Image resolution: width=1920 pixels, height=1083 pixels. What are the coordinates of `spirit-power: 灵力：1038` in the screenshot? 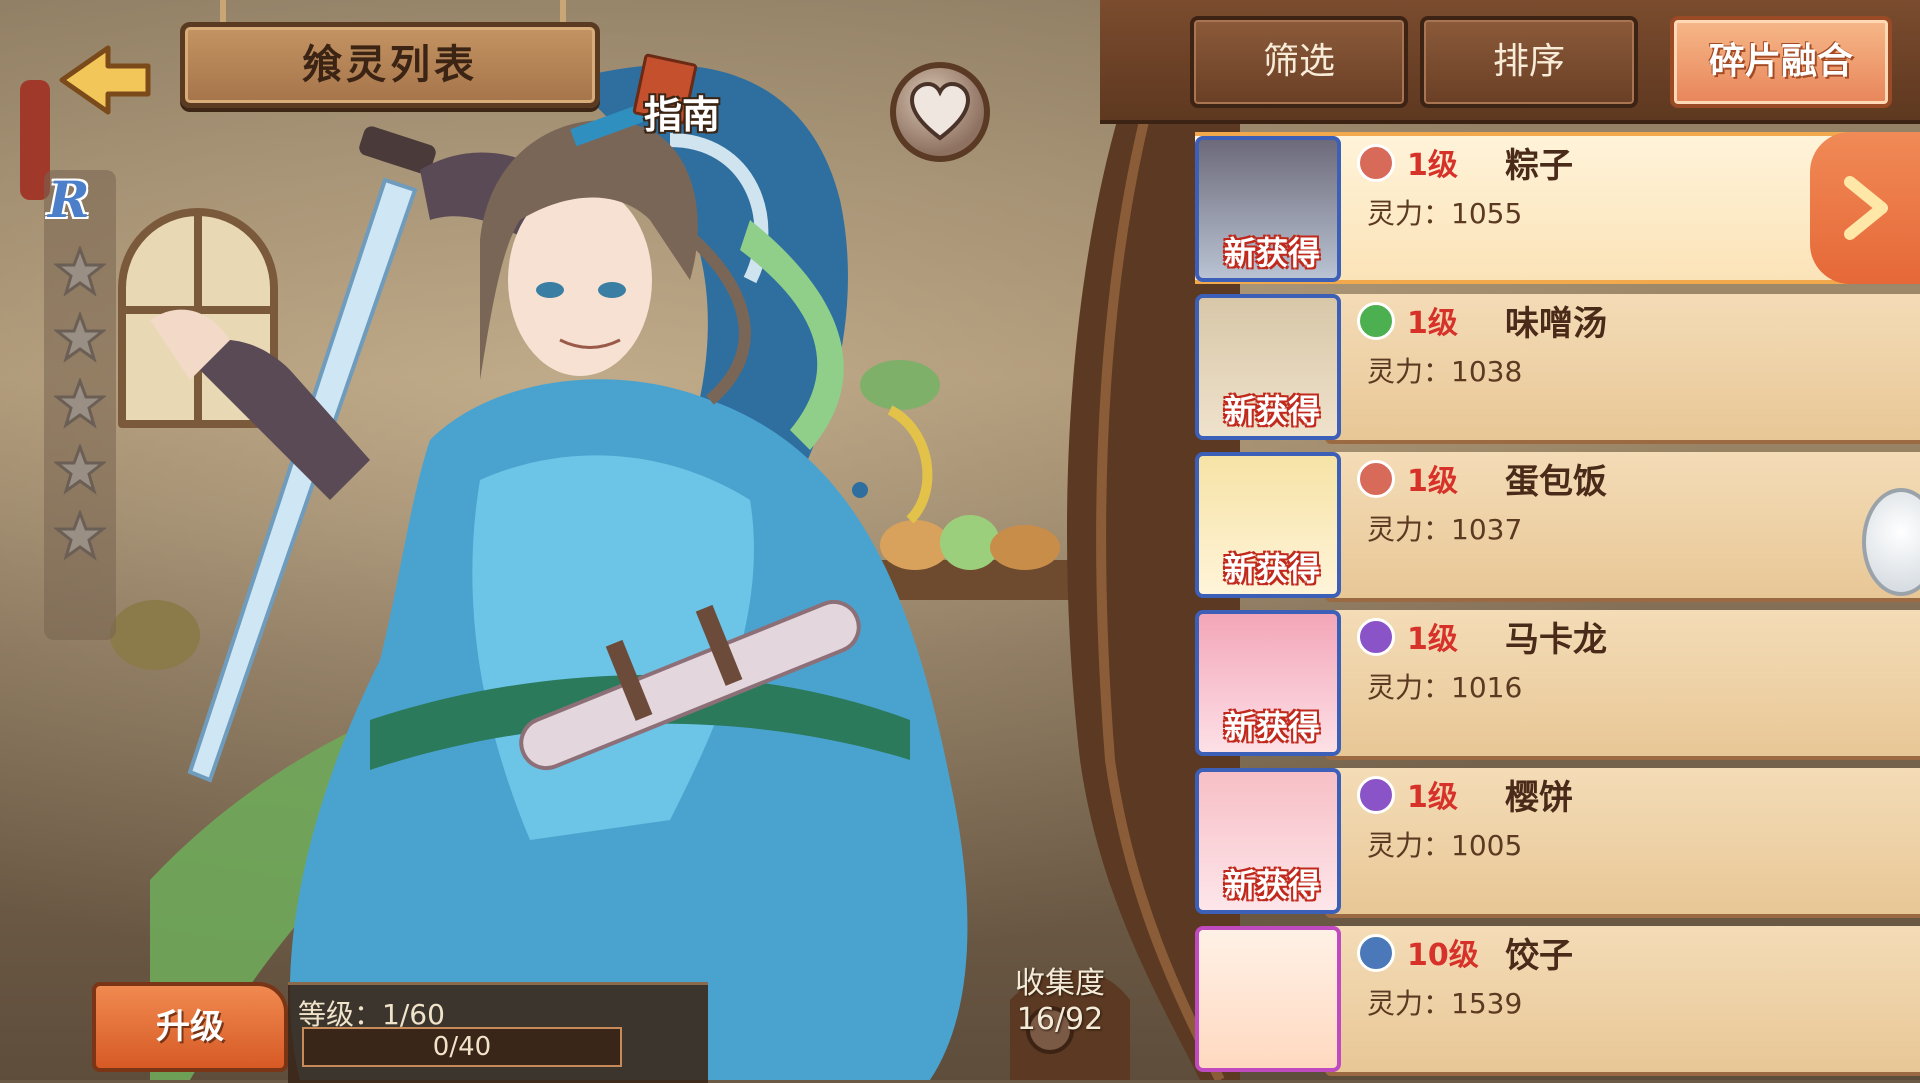 It's located at (1445, 371).